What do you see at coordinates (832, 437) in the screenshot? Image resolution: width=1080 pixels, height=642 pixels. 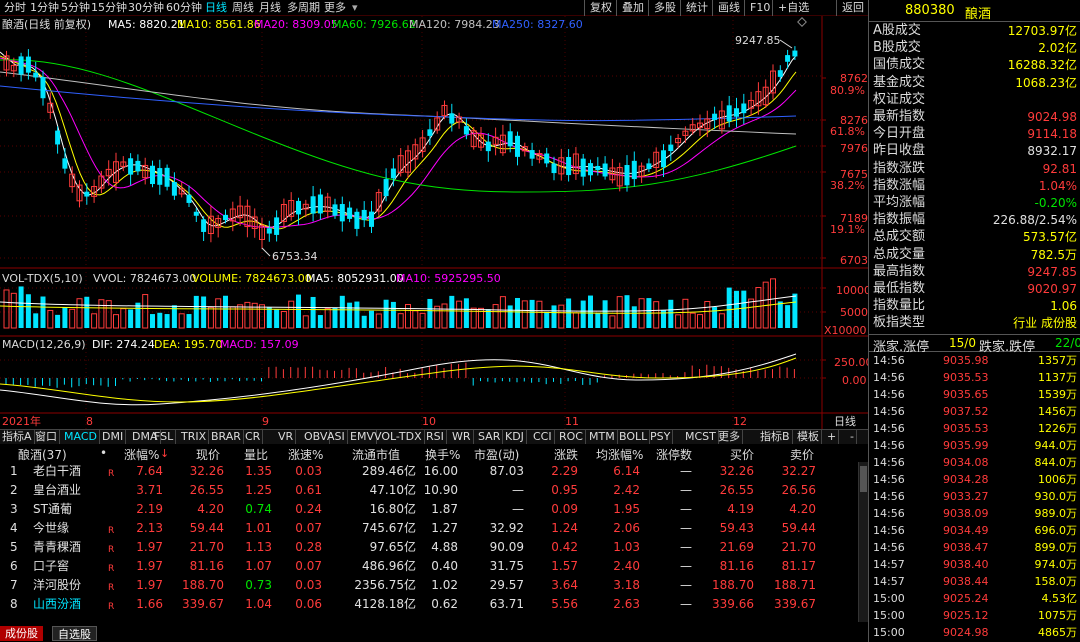 I see `indicator-tab-27: +` at bounding box center [832, 437].